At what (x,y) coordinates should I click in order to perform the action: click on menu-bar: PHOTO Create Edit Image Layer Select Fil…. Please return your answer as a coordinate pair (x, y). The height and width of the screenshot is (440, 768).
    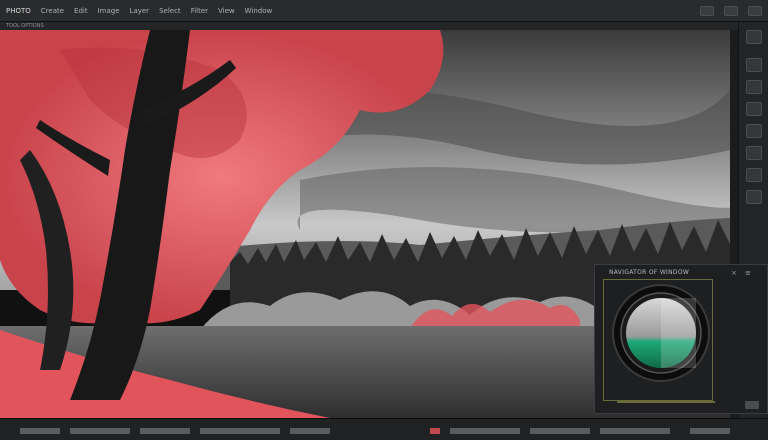
    Looking at the image, I should click on (384, 11).